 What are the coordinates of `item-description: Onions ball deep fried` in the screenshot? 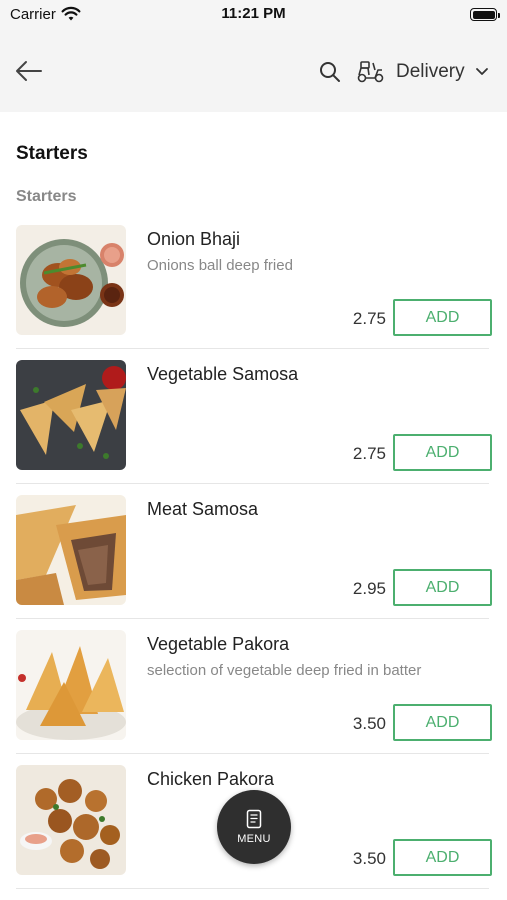 It's located at (220, 265).